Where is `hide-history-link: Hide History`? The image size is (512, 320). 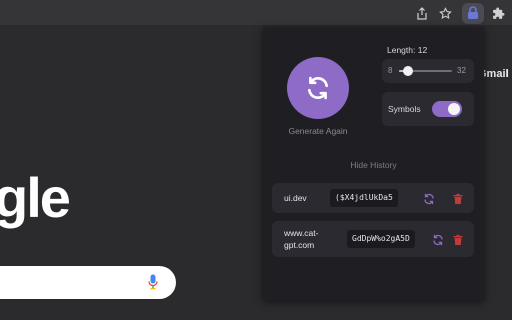 hide-history-link: Hide History is located at coordinates (373, 165).